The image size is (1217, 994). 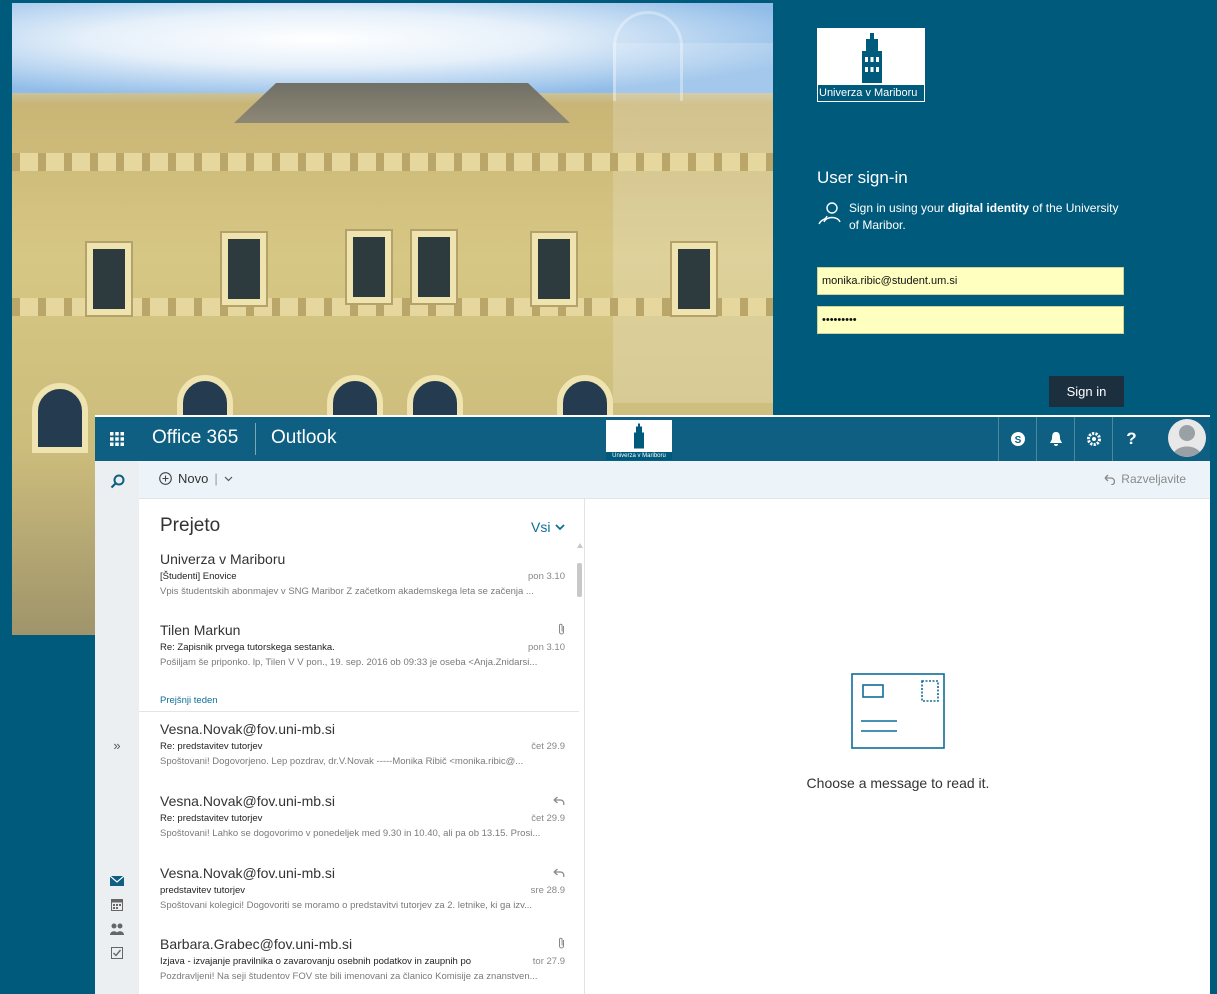 I want to click on calendar-button, so click(x=117, y=905).